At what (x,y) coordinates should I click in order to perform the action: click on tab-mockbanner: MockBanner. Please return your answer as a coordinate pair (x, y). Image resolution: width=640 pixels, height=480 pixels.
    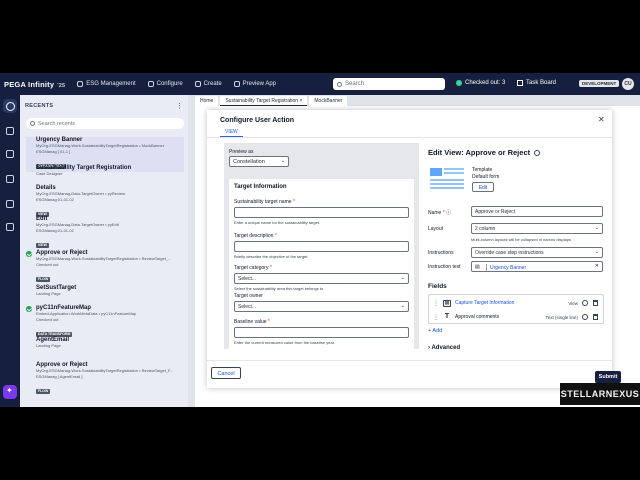
    Looking at the image, I should click on (328, 101).